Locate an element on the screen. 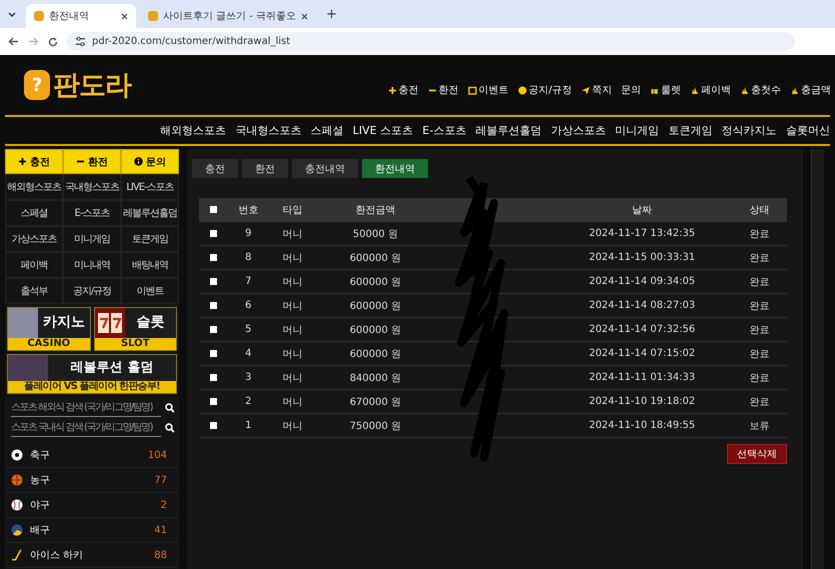 The width and height of the screenshot is (835, 569). nav-item: 해외형스포츠 is located at coordinates (193, 130).